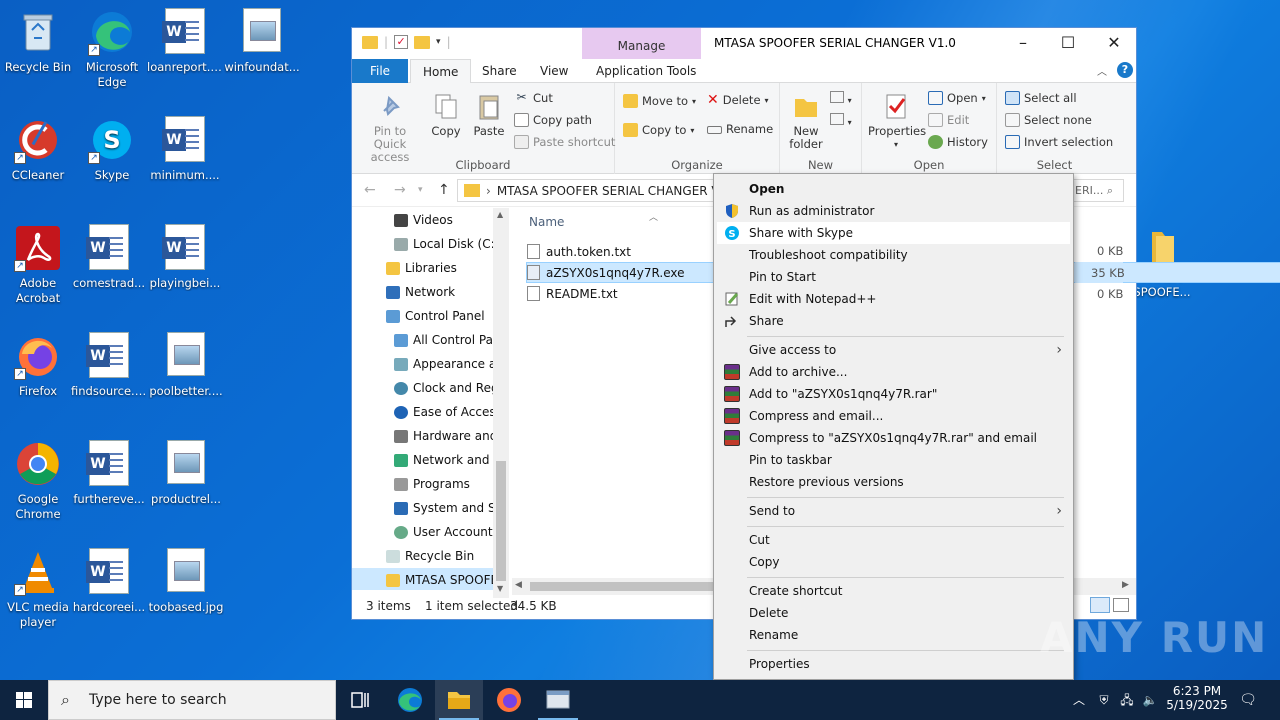 The image size is (1280, 720). Describe the element at coordinates (1079, 700) in the screenshot. I see `show-hidden-icons-icon: ︿` at that location.